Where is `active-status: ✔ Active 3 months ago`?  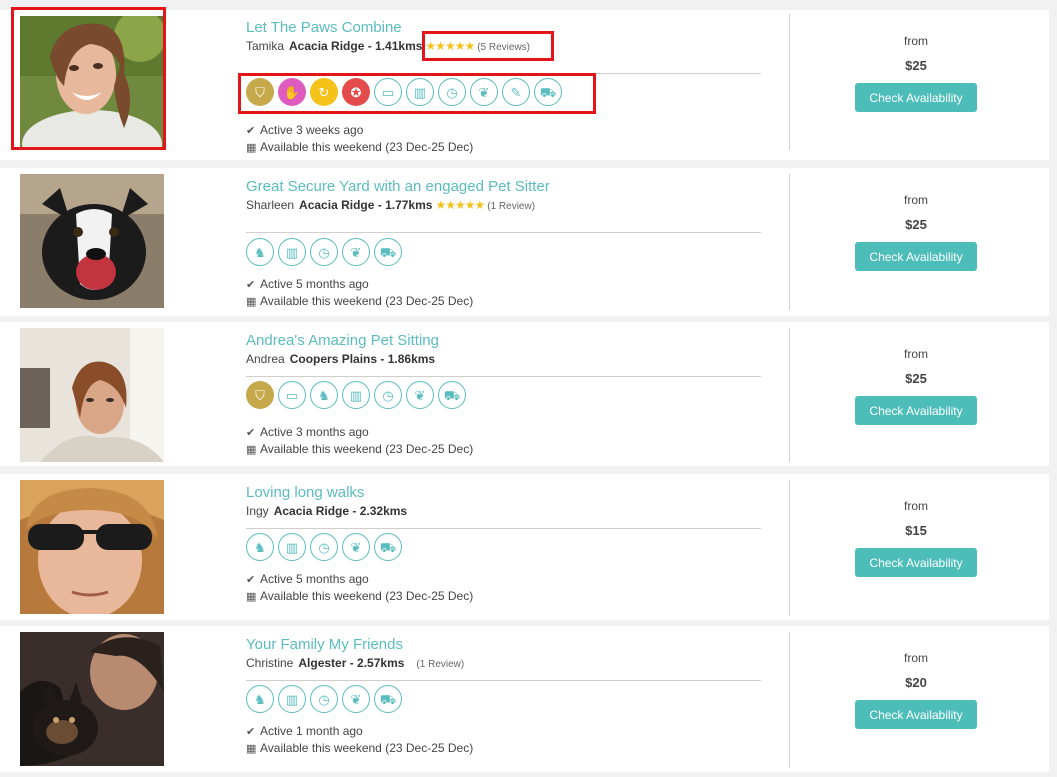 active-status: ✔ Active 3 months ago is located at coordinates (307, 433).